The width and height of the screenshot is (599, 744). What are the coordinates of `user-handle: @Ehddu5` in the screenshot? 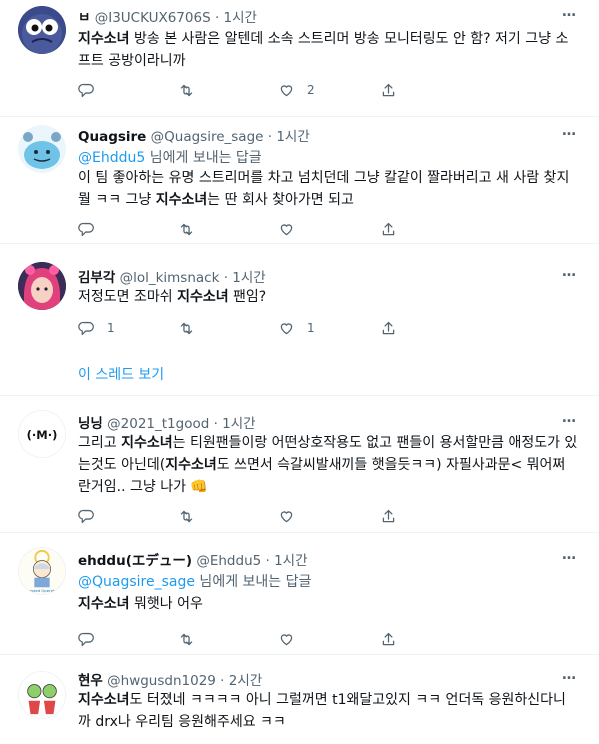 It's located at (228, 561).